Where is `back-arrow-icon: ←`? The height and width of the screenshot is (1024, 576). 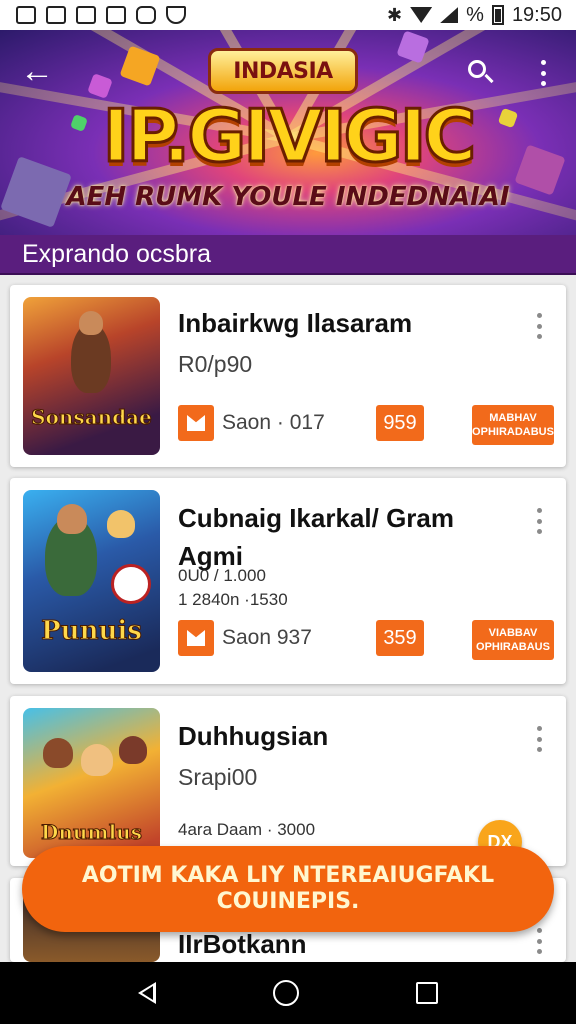 back-arrow-icon: ← is located at coordinates (38, 73).